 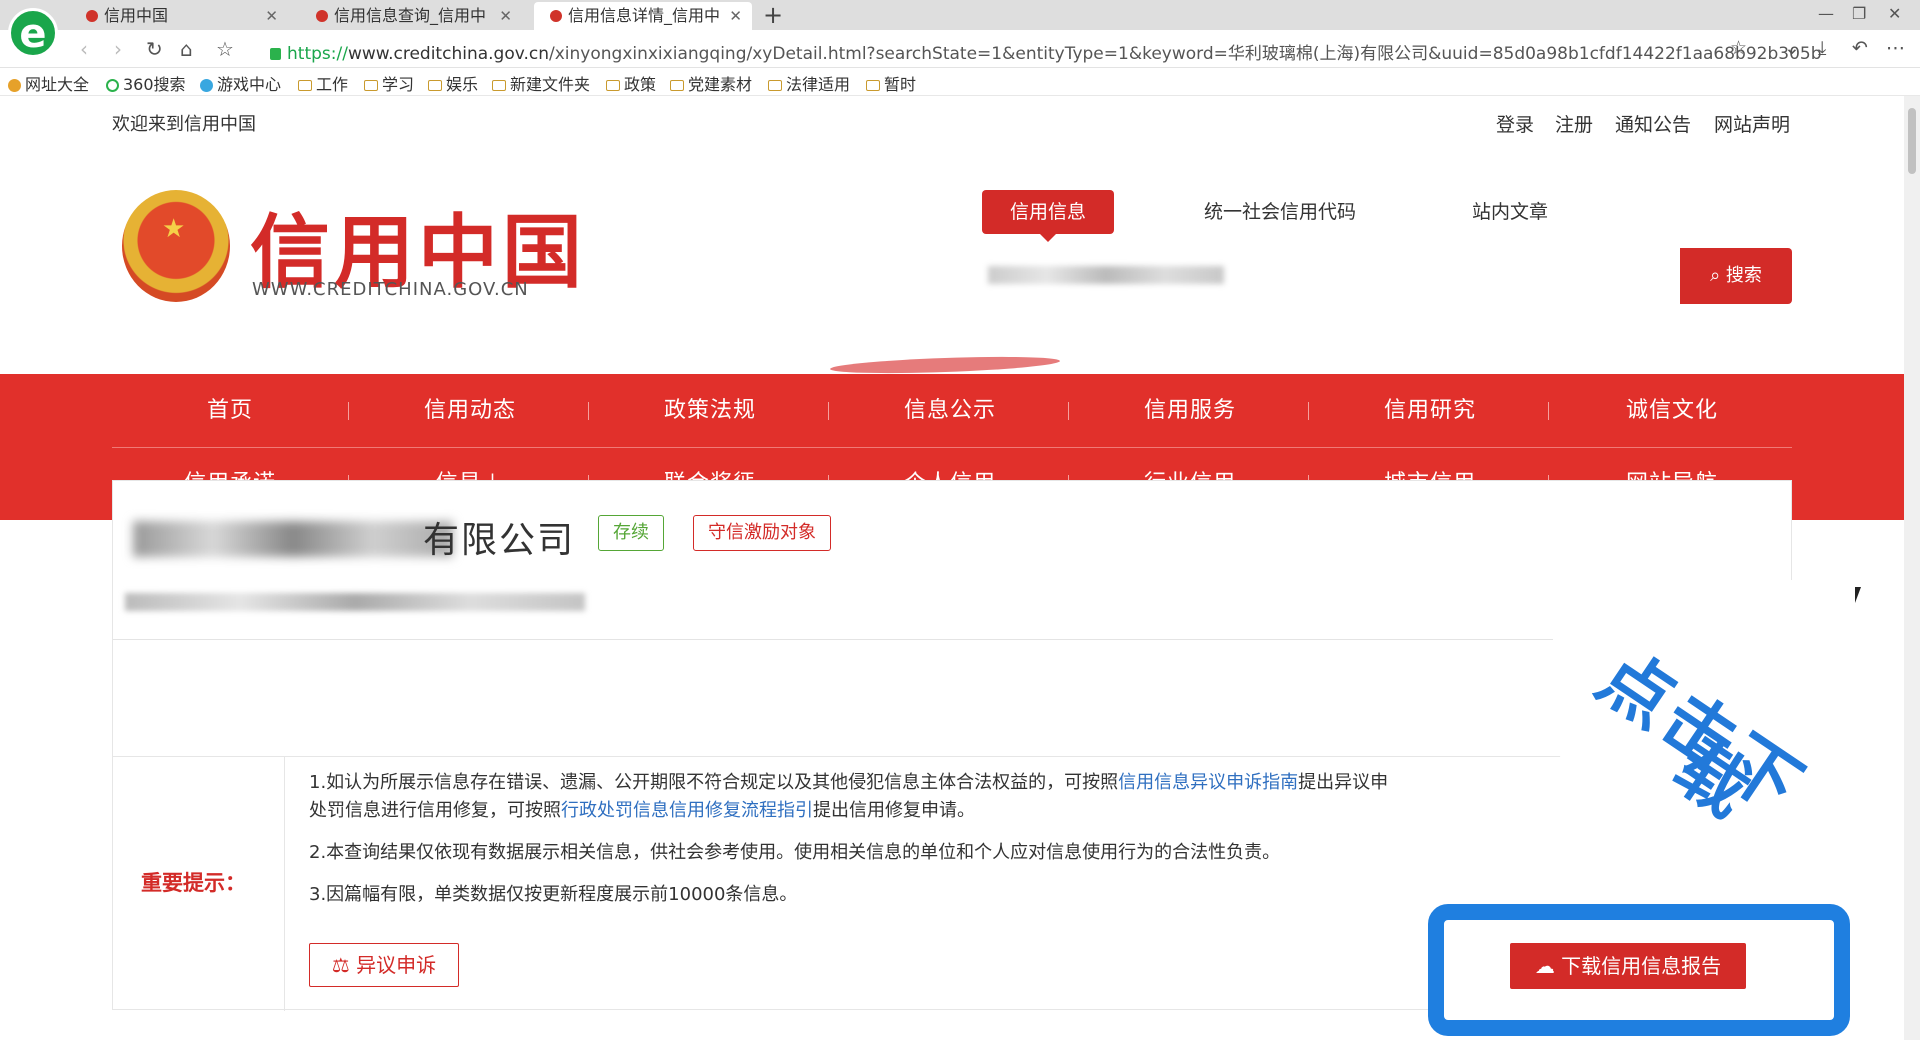 I want to click on bookmark-folder: 暂时, so click(x=891, y=83).